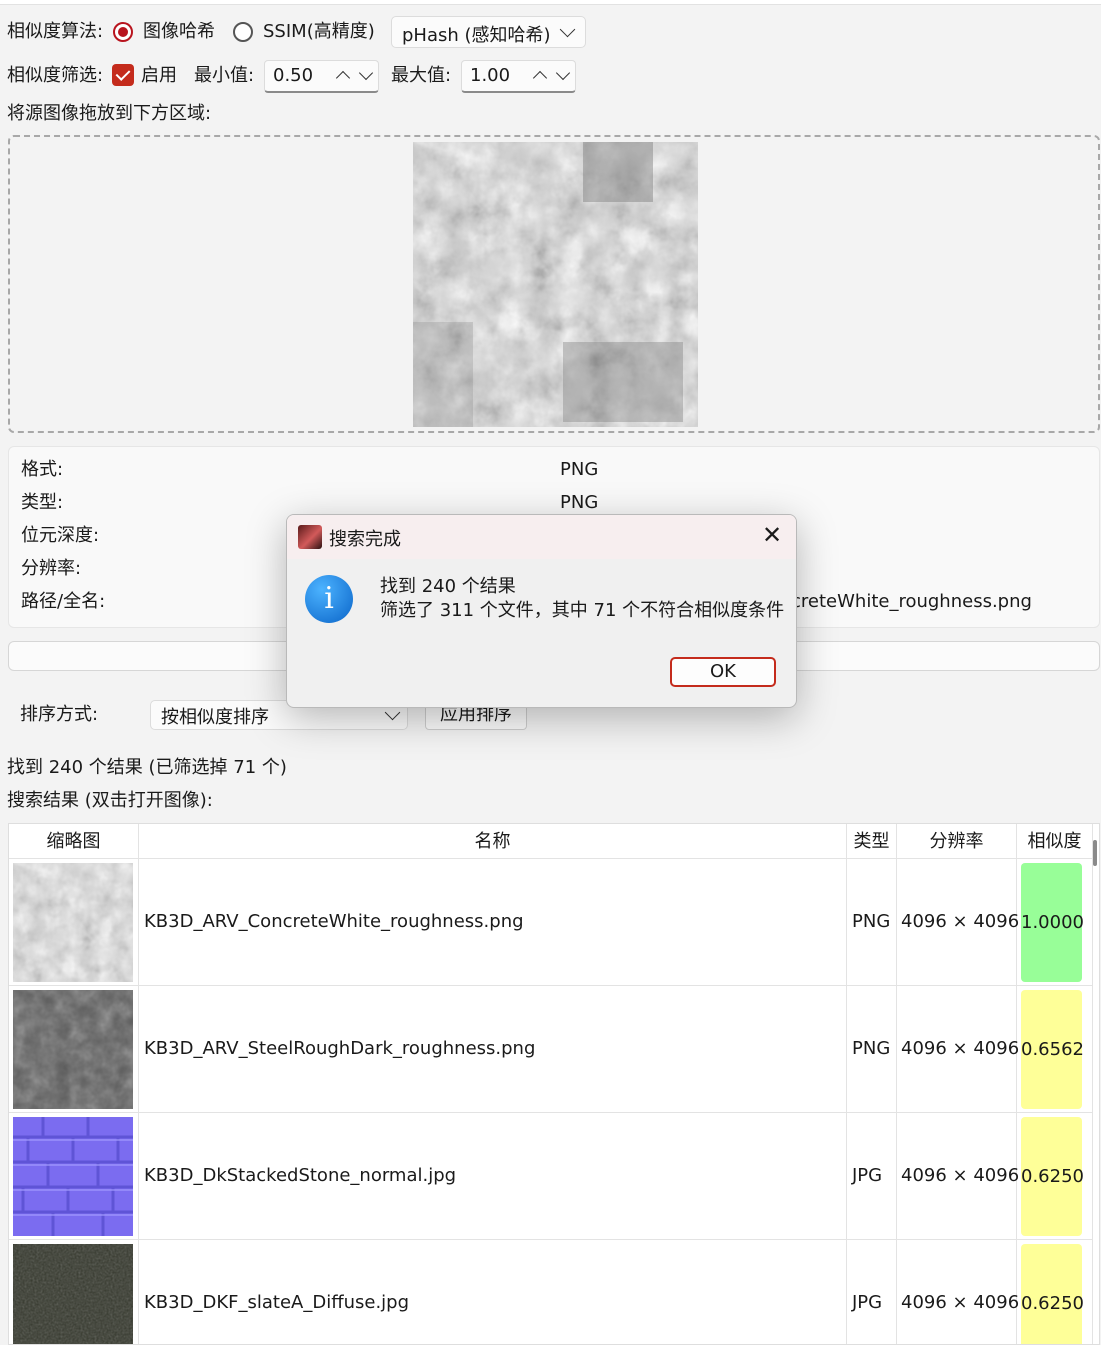 This screenshot has height=1345, width=1101. I want to click on similarity-cell: 0.6562, so click(1055, 1049).